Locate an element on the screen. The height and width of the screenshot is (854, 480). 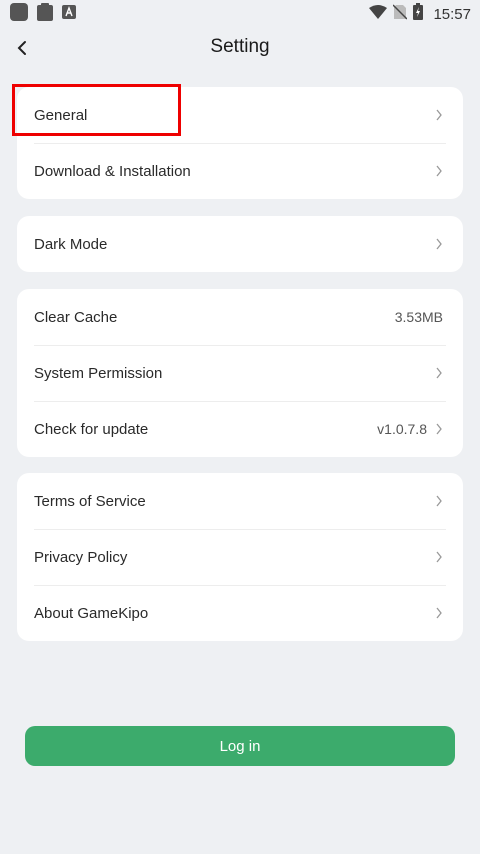
settings-item-about: About GameKipo is located at coordinates (240, 613).